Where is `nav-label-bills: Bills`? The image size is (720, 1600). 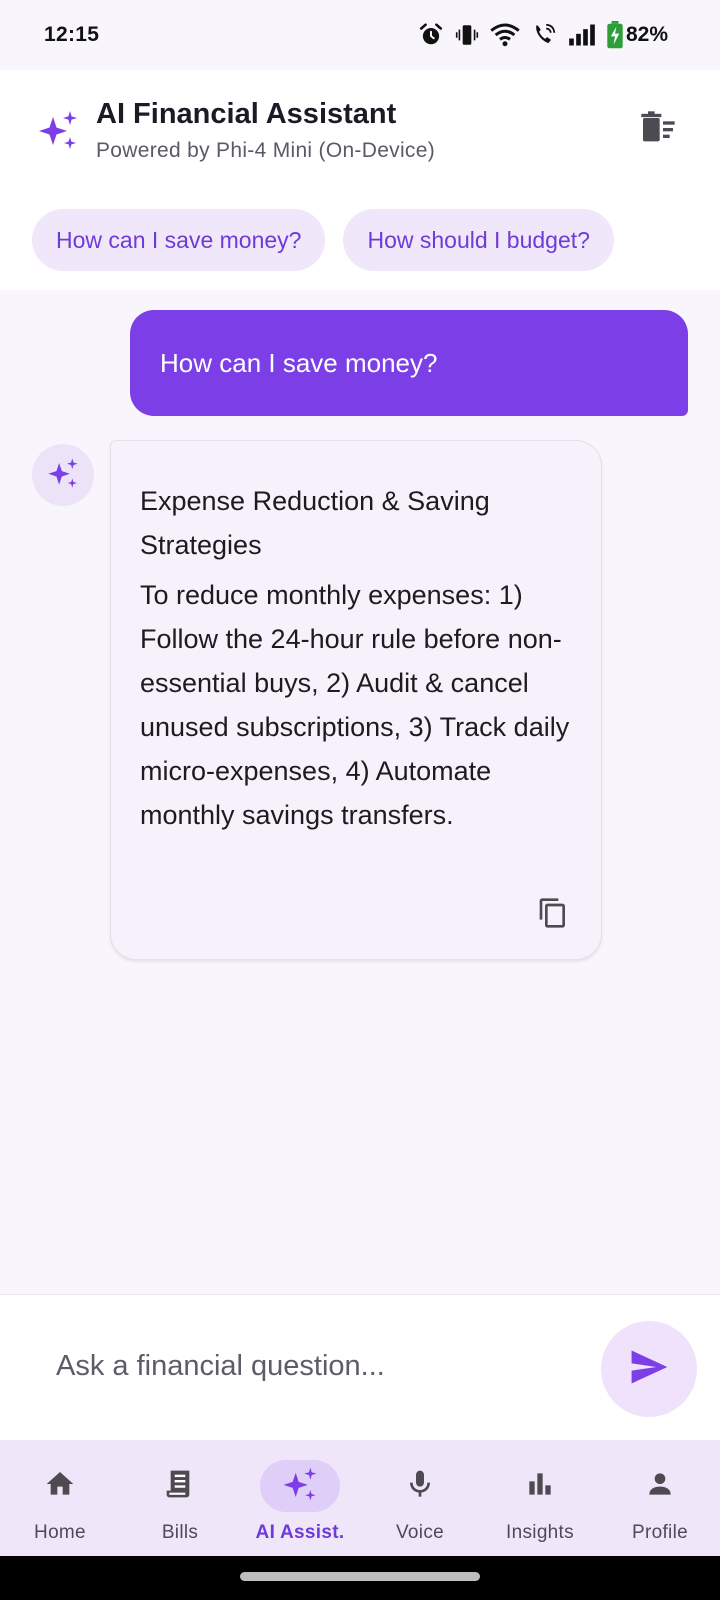 nav-label-bills: Bills is located at coordinates (180, 1532).